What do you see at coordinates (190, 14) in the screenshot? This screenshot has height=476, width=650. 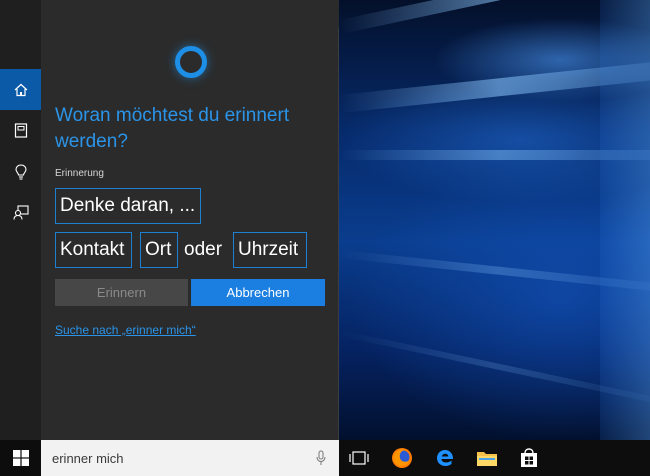 I see `panel-top` at bounding box center [190, 14].